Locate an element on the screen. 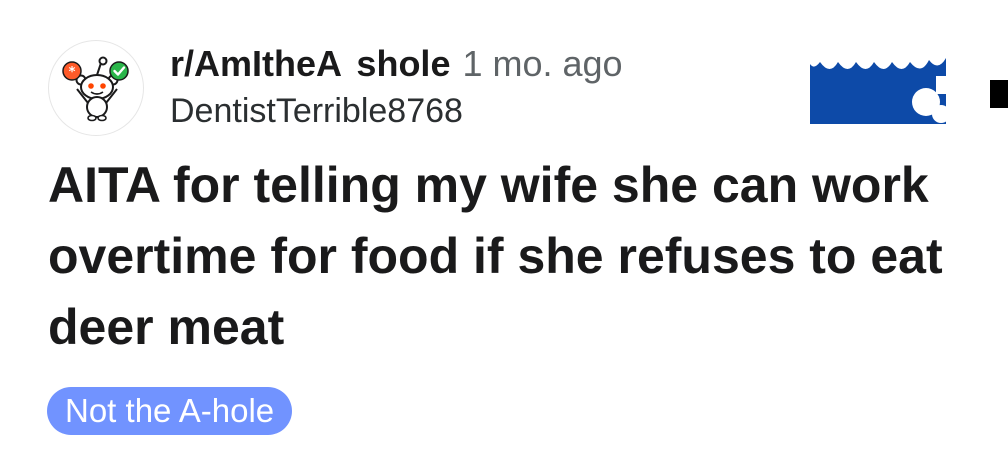 This screenshot has height=457, width=1008. subreddit-avatar: * is located at coordinates (96, 88).